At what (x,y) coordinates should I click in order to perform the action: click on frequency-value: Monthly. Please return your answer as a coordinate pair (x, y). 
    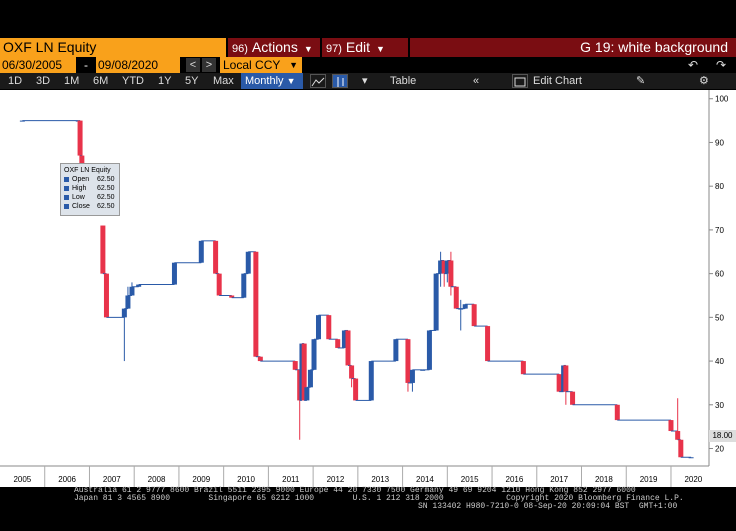
    Looking at the image, I should click on (264, 81).